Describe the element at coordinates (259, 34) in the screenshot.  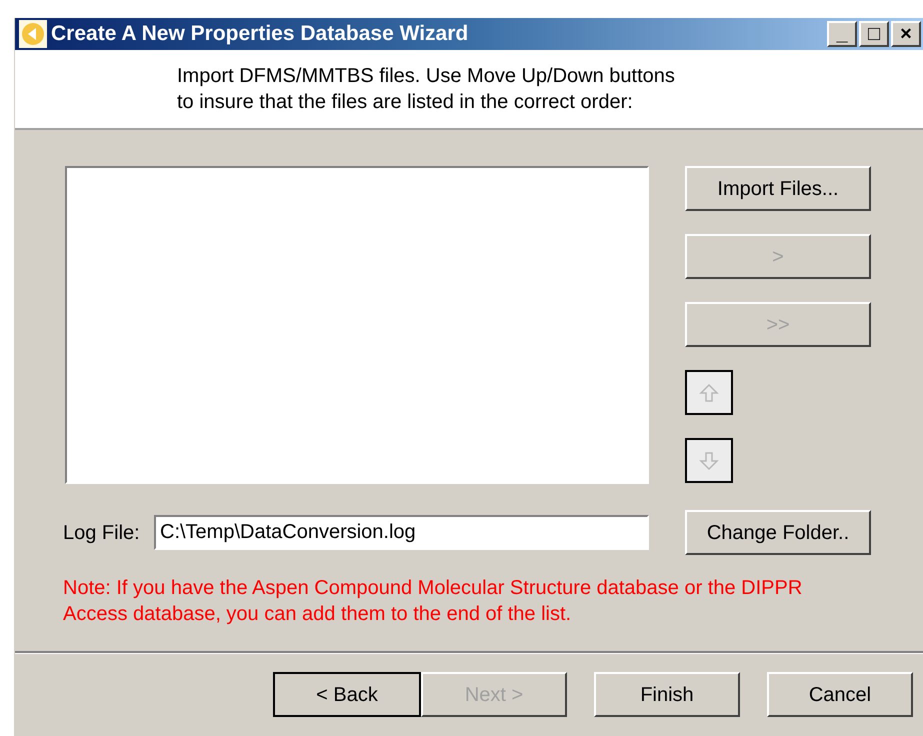
I see `window-title: Create A New Properties Database Wizard` at that location.